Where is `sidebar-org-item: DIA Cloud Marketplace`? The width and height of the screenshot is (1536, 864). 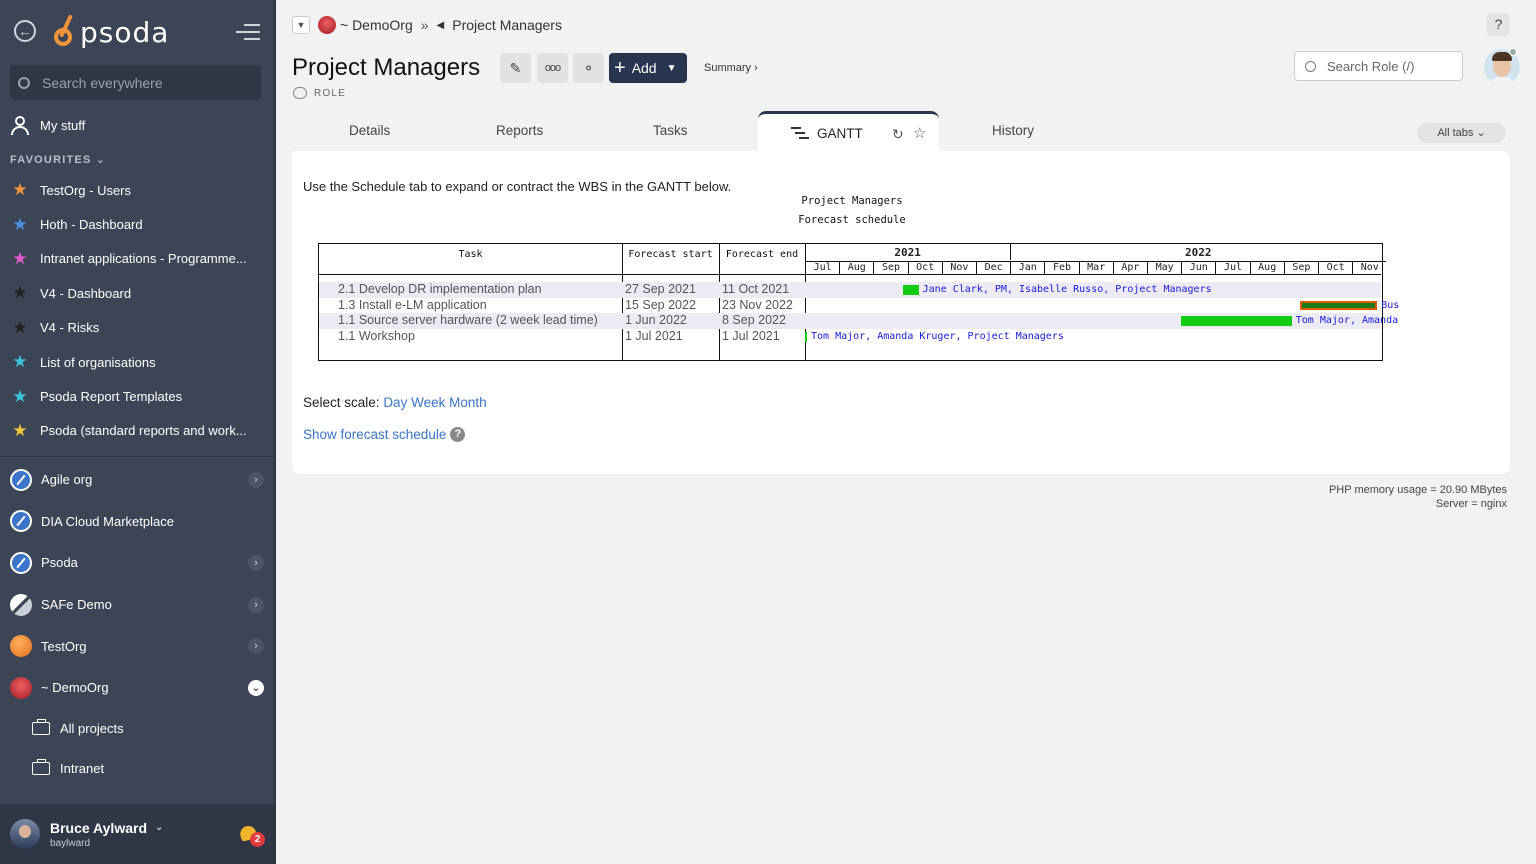 sidebar-org-item: DIA Cloud Marketplace is located at coordinates (138, 522).